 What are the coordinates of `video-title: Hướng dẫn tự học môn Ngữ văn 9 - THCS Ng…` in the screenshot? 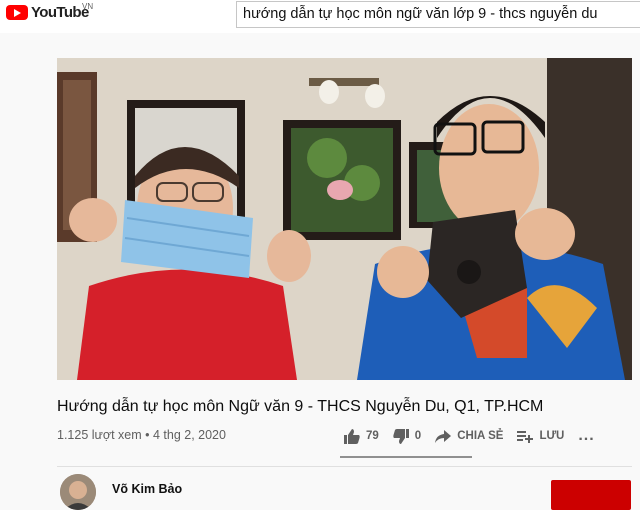 It's located at (300, 406).